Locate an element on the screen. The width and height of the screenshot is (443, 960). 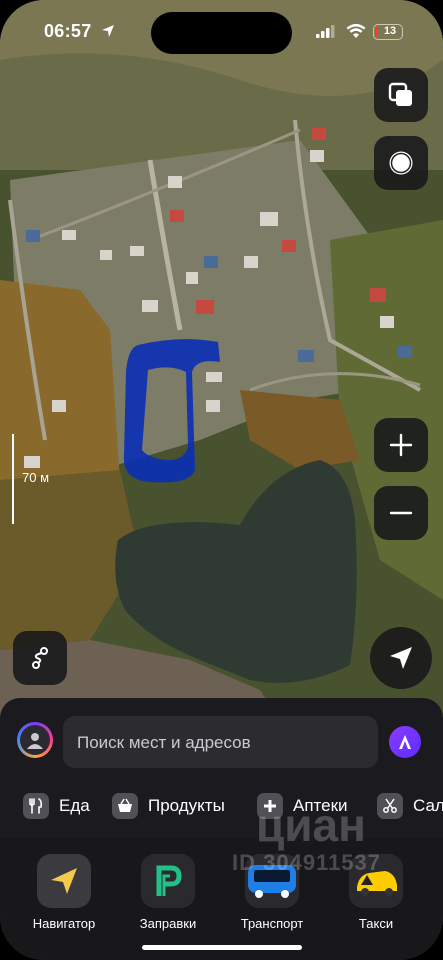
apps-dock: Навигатор Заправки Транспорт Такси is located at coordinates (221, 899).